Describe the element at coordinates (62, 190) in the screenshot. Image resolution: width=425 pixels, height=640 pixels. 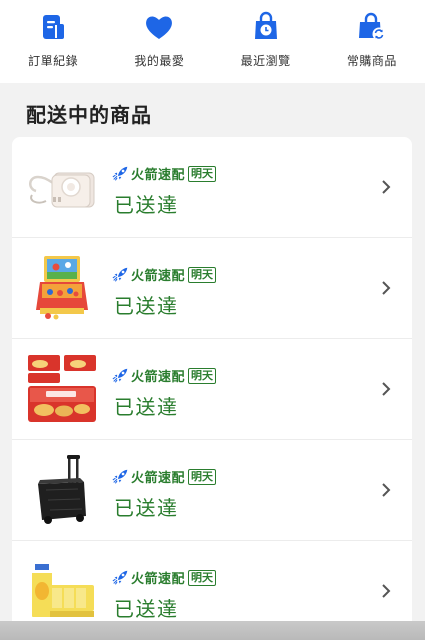
I see `power-bank-image` at that location.